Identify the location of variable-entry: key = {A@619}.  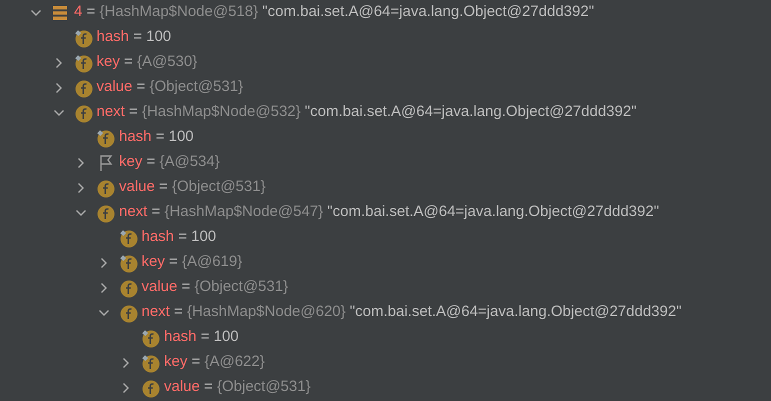
(192, 262).